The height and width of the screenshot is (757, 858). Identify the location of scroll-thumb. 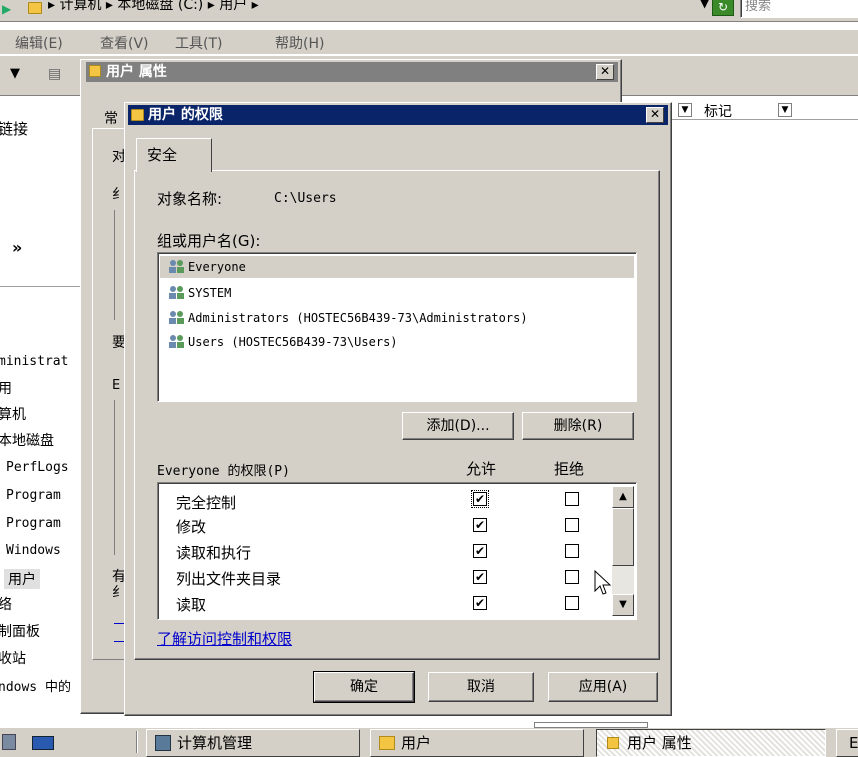
(623, 537).